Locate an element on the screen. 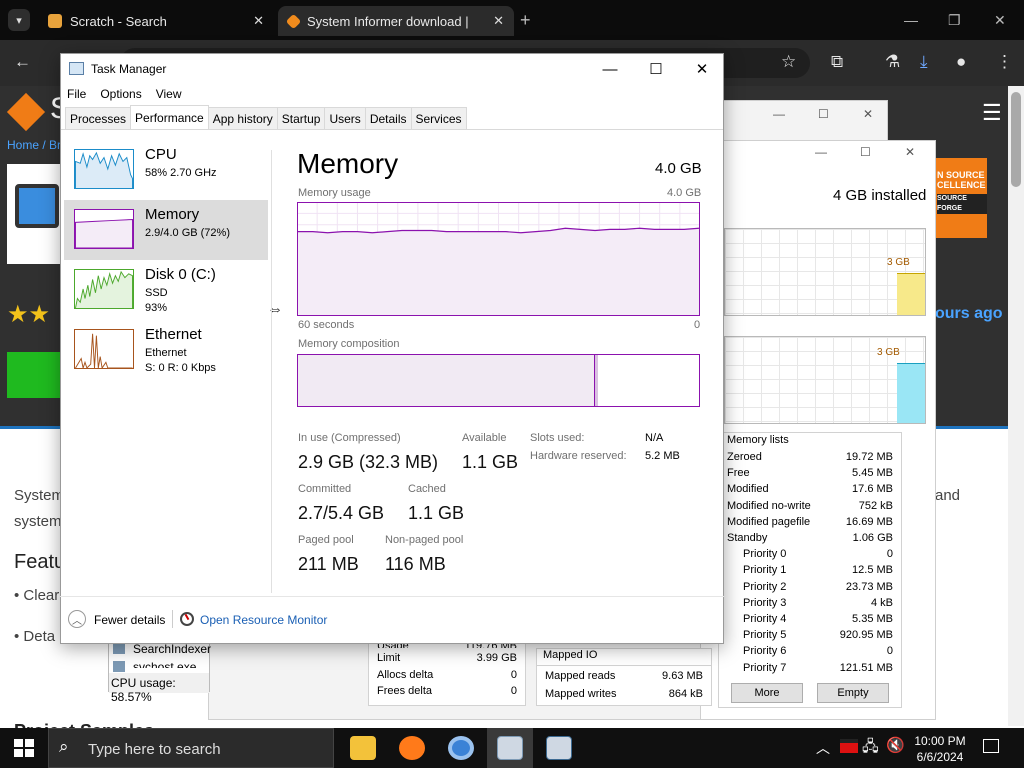  menu-file: File is located at coordinates (76, 94).